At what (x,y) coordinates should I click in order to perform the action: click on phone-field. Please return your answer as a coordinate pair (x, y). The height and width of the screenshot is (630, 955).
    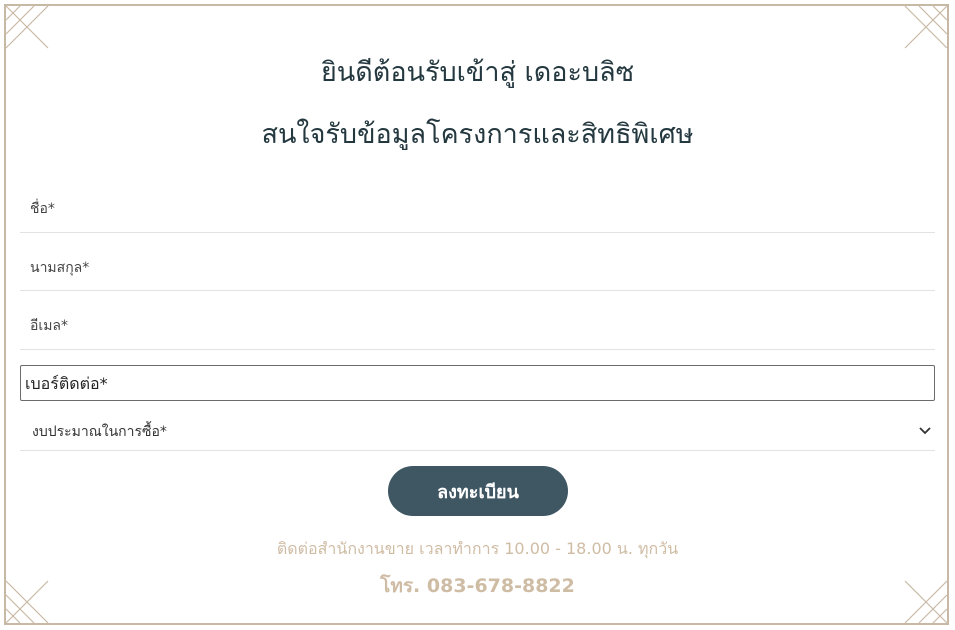
    Looking at the image, I should click on (477, 383).